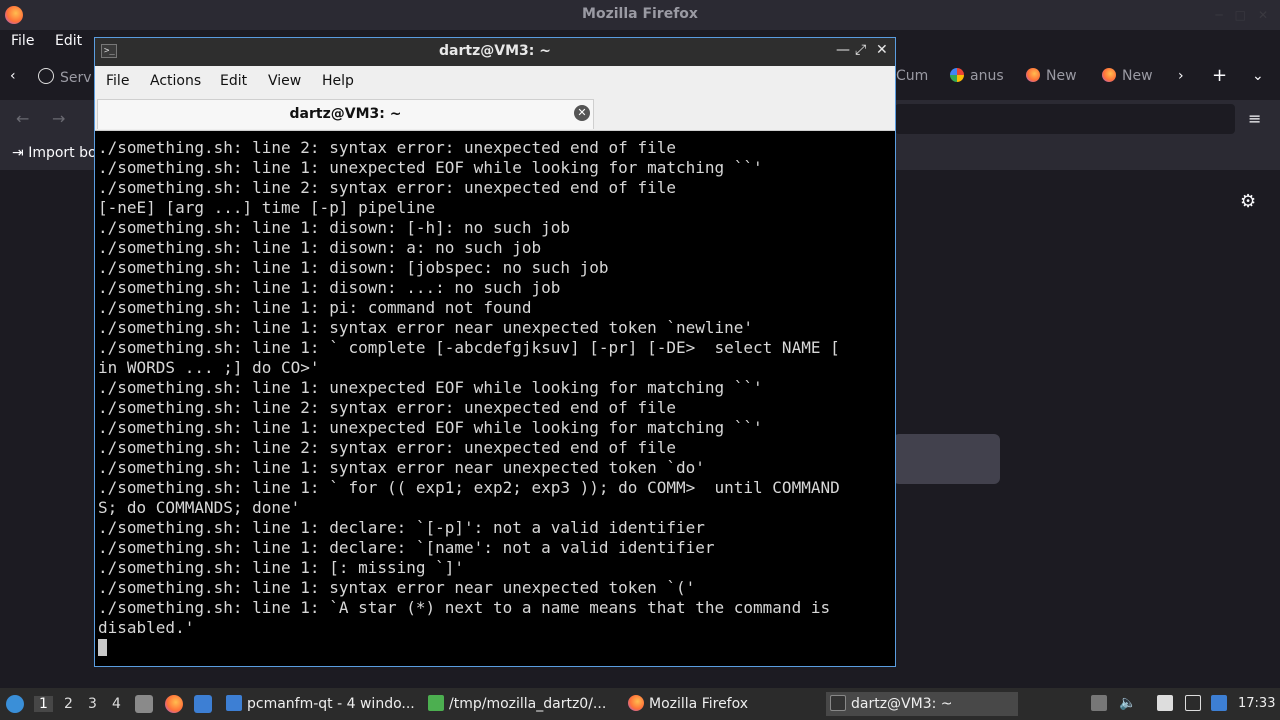  I want to click on gear-icon: ⚙, so click(1248, 201).